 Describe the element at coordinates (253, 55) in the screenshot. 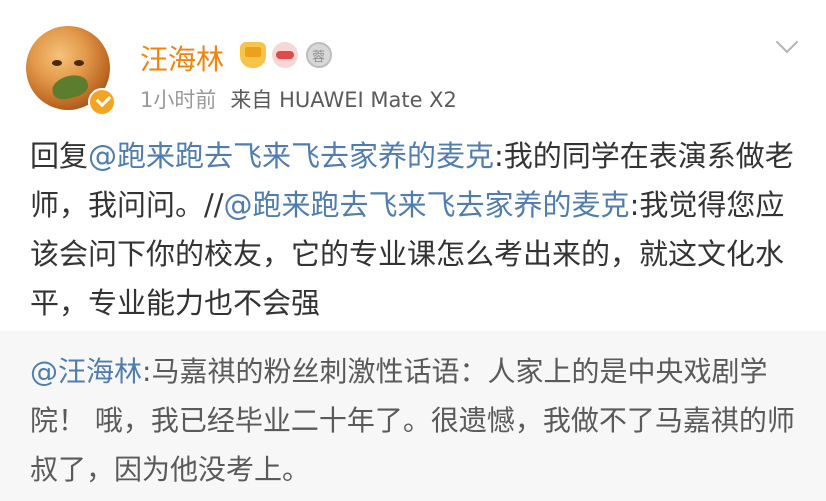

I see `crown-badge-icon` at that location.